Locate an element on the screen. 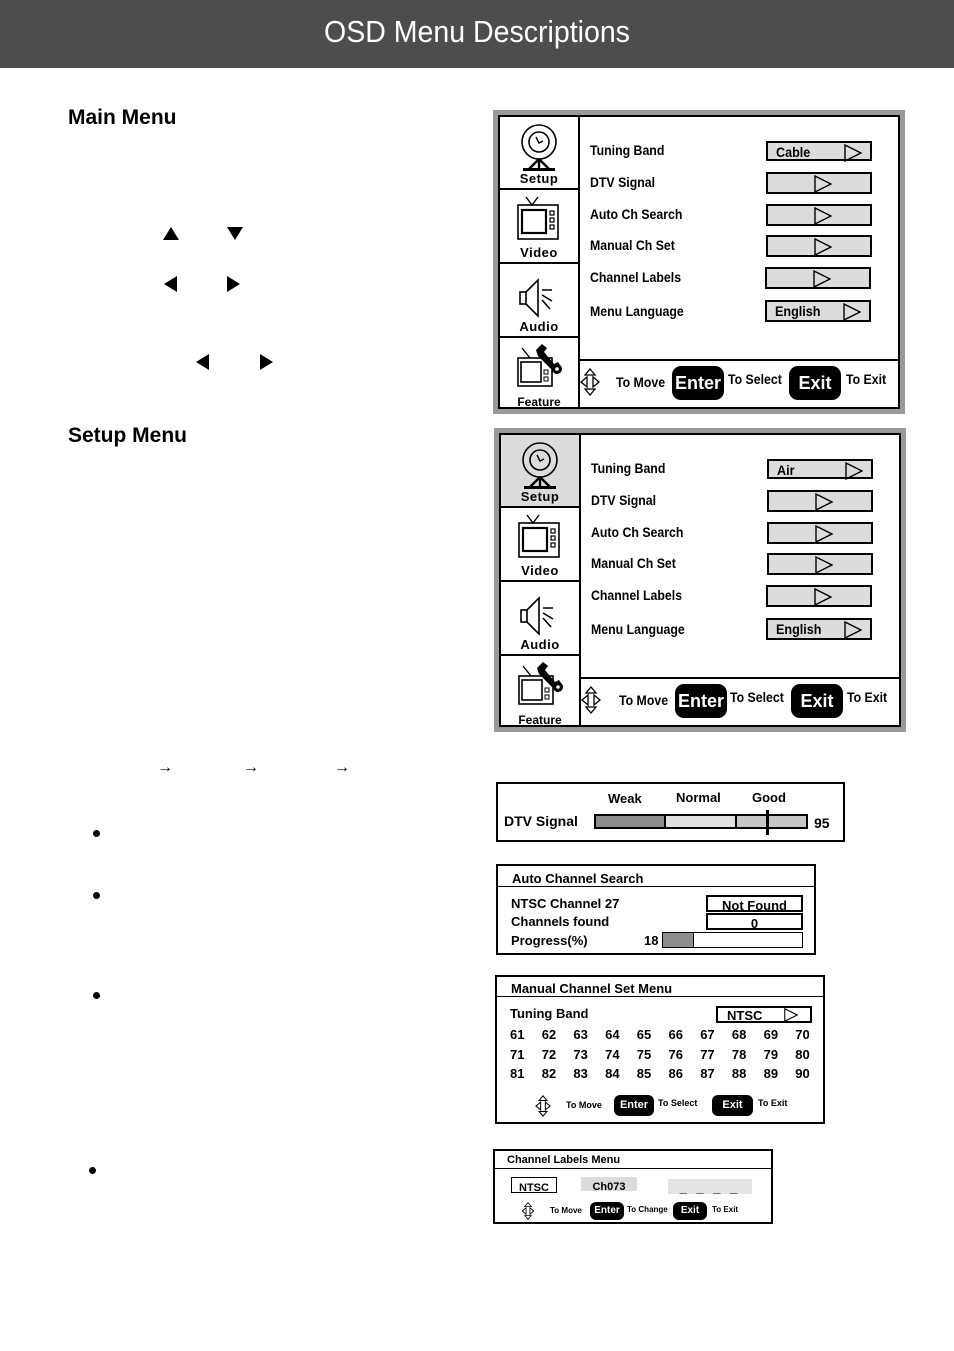 The image size is (954, 1351). channel-cell: 83 is located at coordinates (580, 1073).